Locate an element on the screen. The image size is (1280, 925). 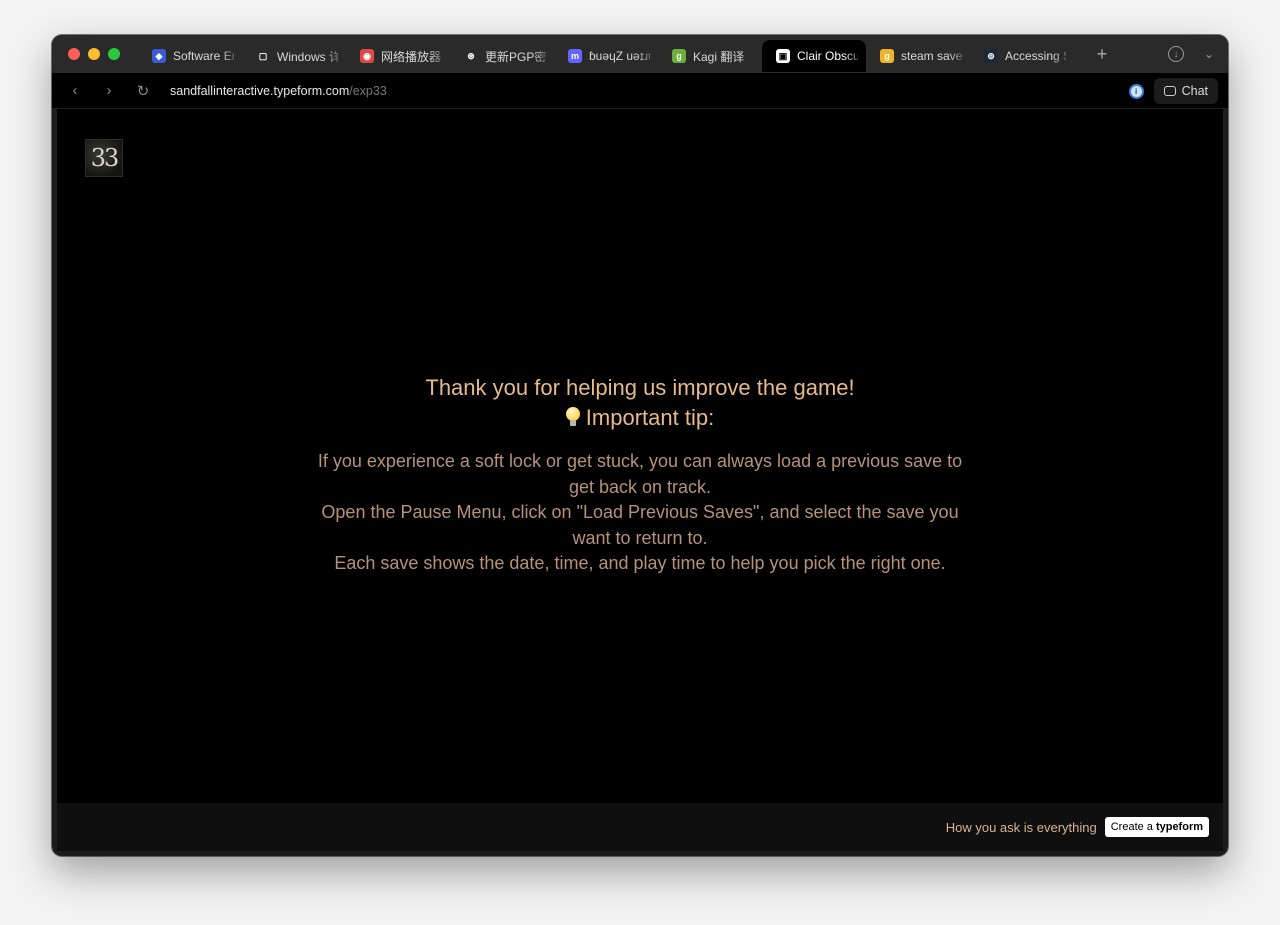
new-tab-button: + is located at coordinates (1102, 54).